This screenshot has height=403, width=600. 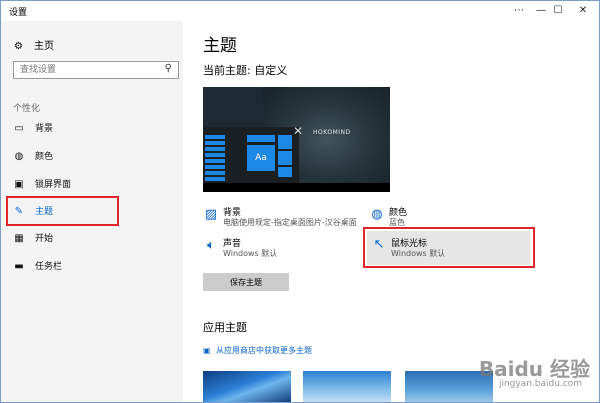 What do you see at coordinates (53, 185) in the screenshot?
I see `sidebar-item-label: 锁屏界面` at bounding box center [53, 185].